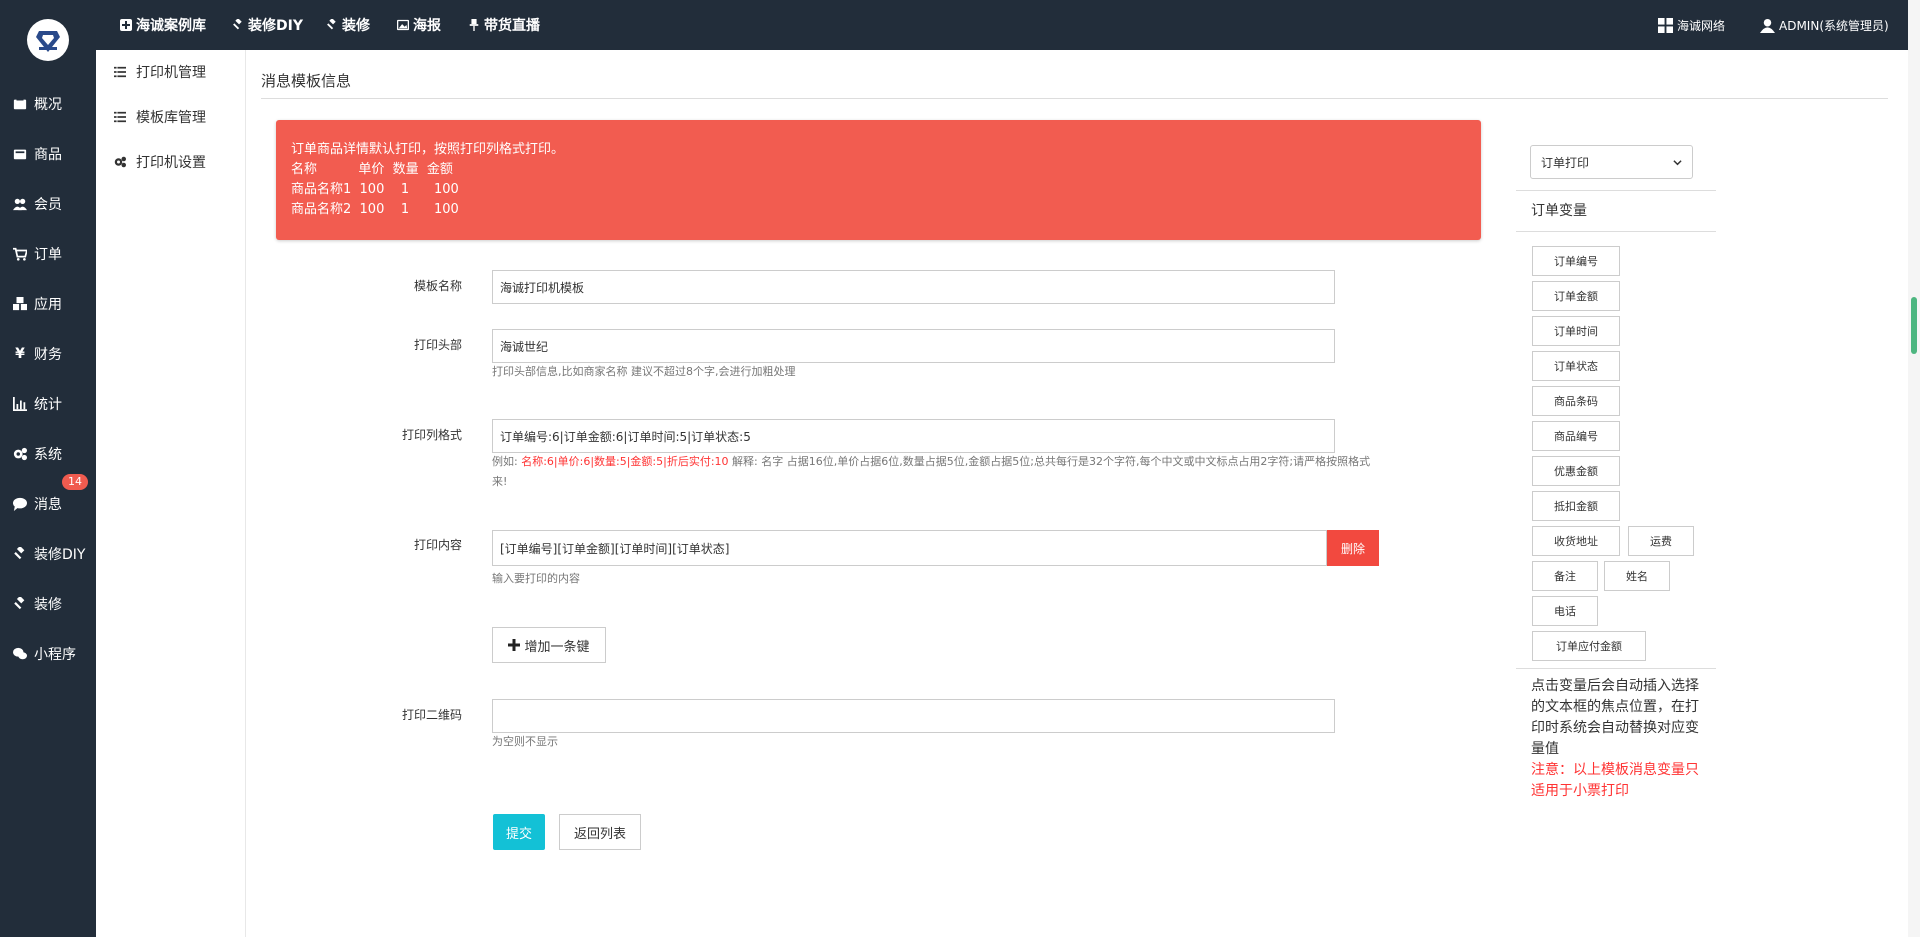  I want to click on subnav-label: 模板库管理, so click(171, 118).